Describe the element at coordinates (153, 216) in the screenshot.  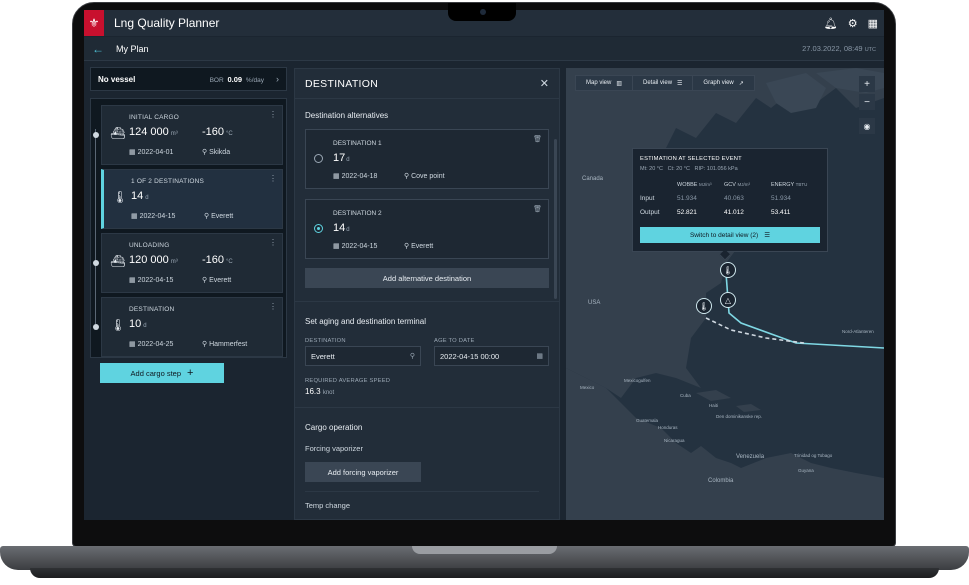
I see `step-date: ▦ 2022-04-15` at that location.